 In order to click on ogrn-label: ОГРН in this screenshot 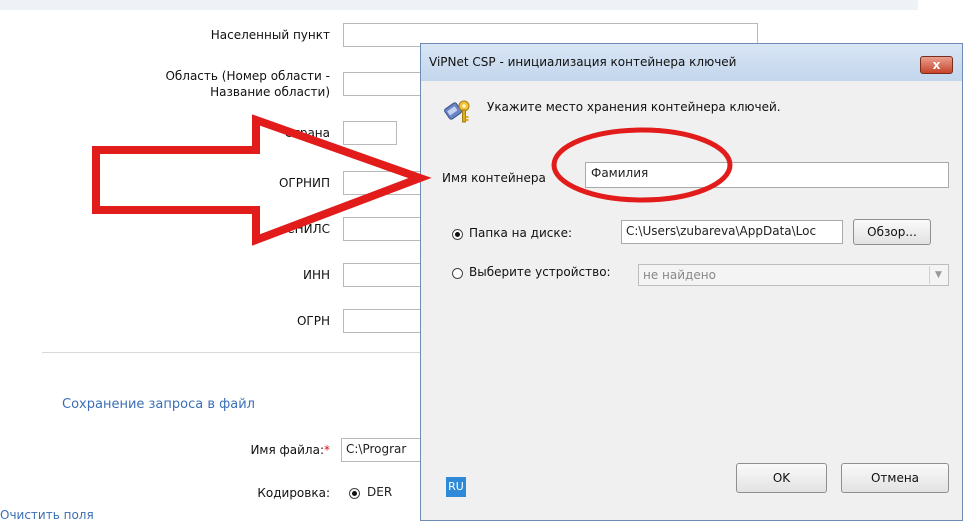, I will do `click(313, 321)`.